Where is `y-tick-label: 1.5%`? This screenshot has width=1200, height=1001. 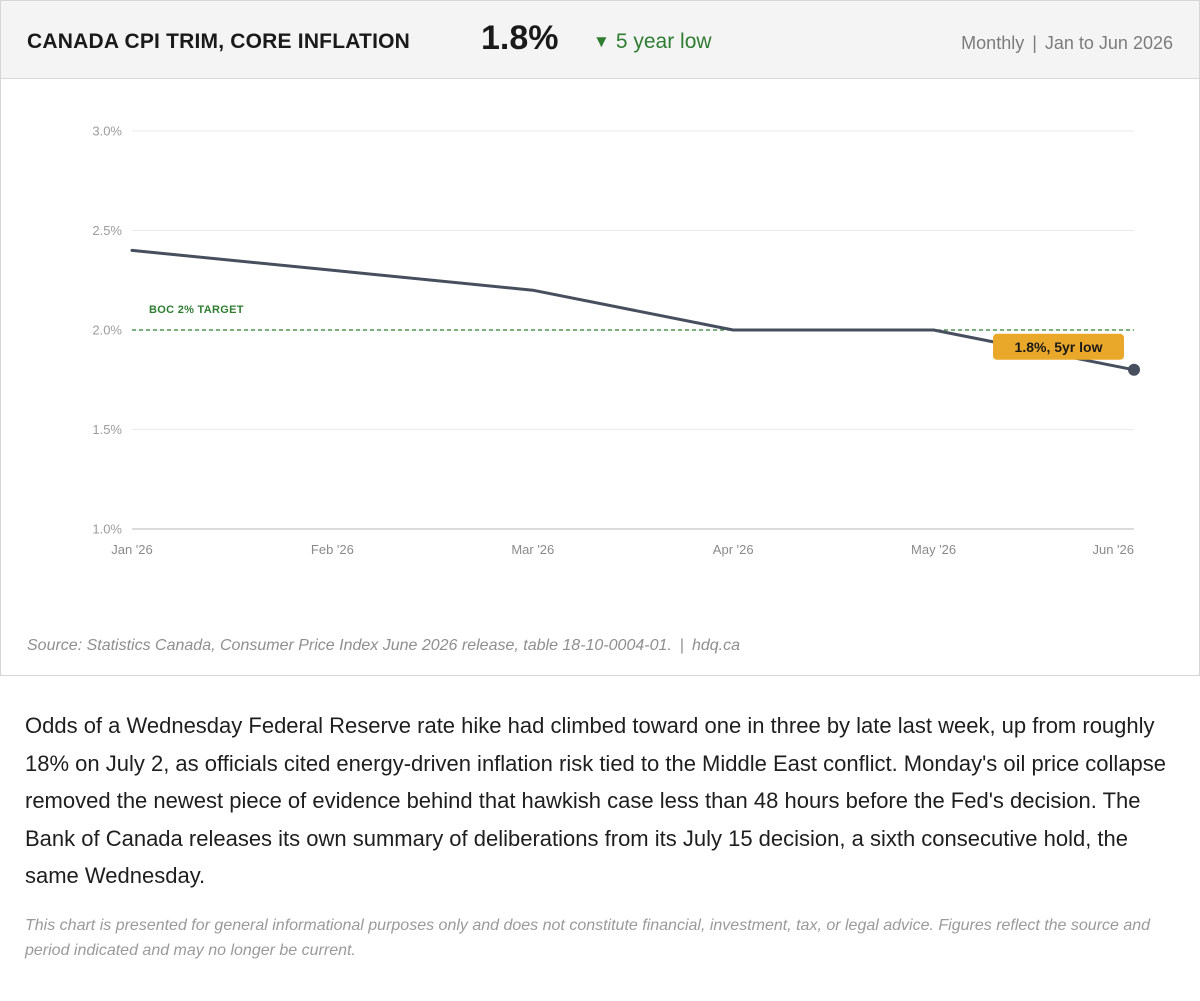
y-tick-label: 1.5% is located at coordinates (107, 429).